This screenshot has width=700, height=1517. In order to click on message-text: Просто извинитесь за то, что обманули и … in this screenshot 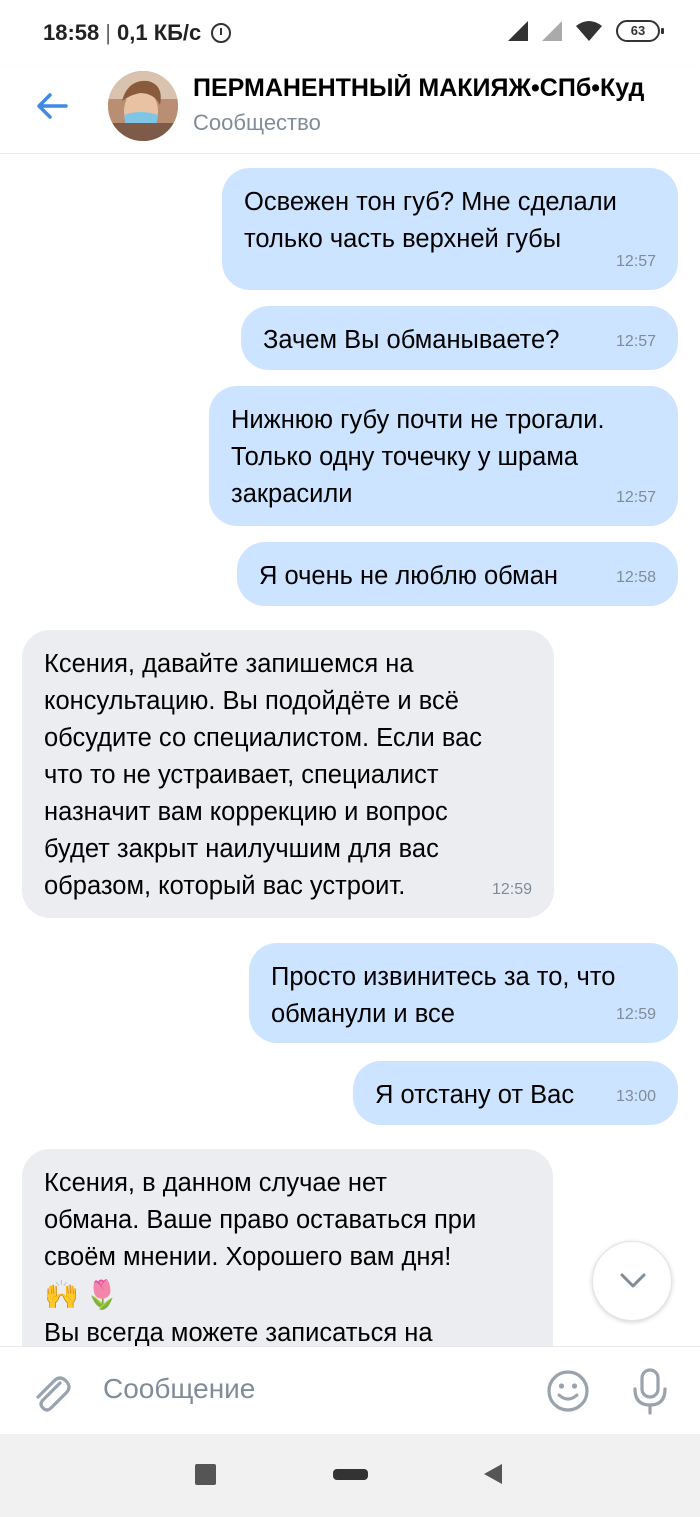, I will do `click(443, 995)`.